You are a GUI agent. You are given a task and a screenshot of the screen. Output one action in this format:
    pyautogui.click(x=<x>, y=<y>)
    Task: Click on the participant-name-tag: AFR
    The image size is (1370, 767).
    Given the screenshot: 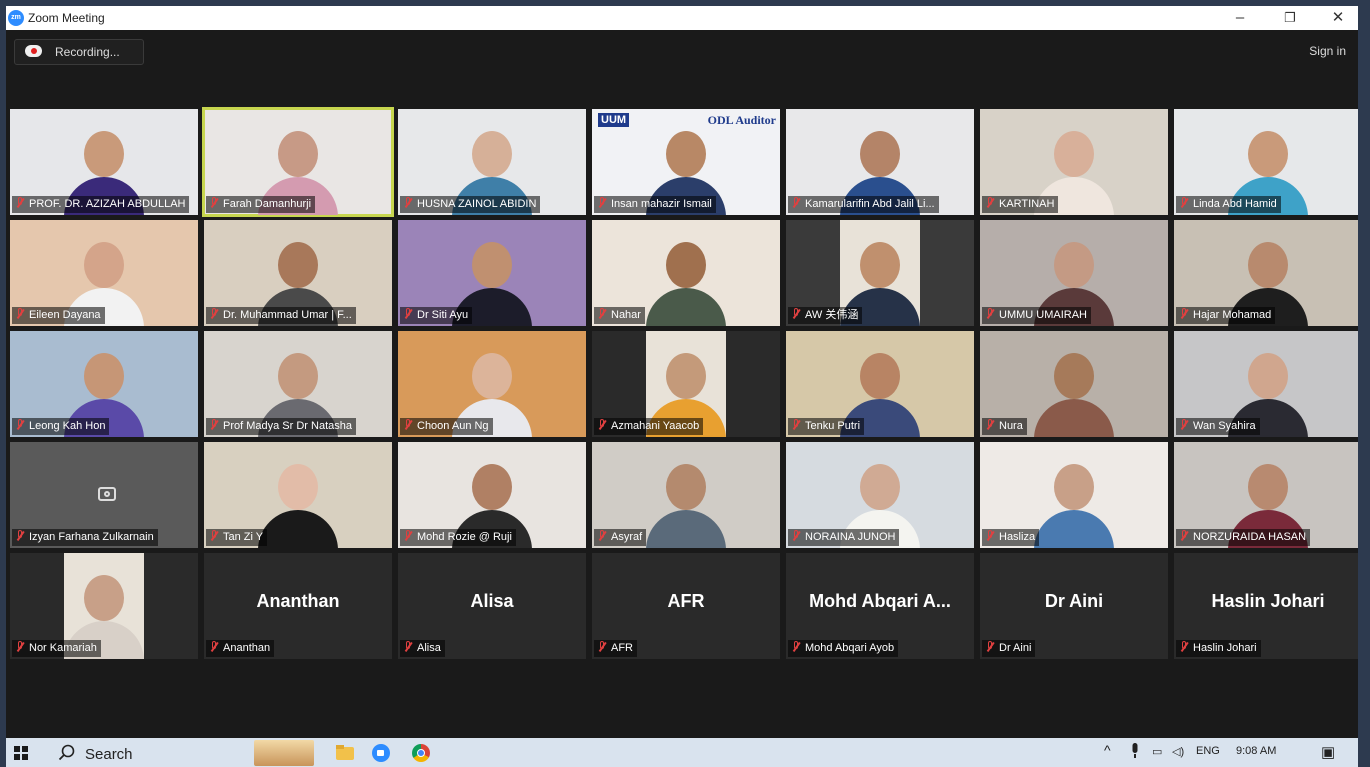 What is the action you would take?
    pyautogui.click(x=615, y=648)
    